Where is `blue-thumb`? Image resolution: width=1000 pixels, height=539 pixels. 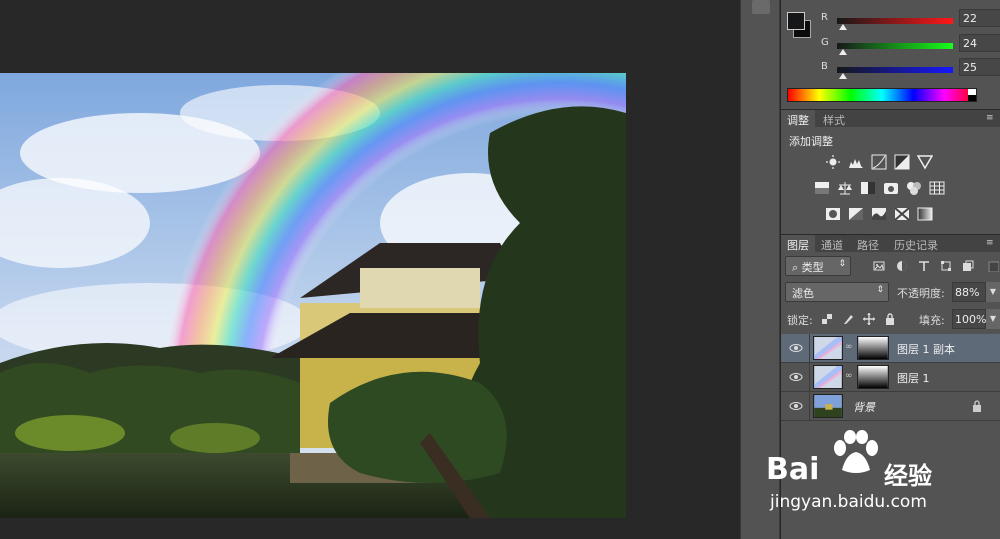
blue-thumb is located at coordinates (843, 76).